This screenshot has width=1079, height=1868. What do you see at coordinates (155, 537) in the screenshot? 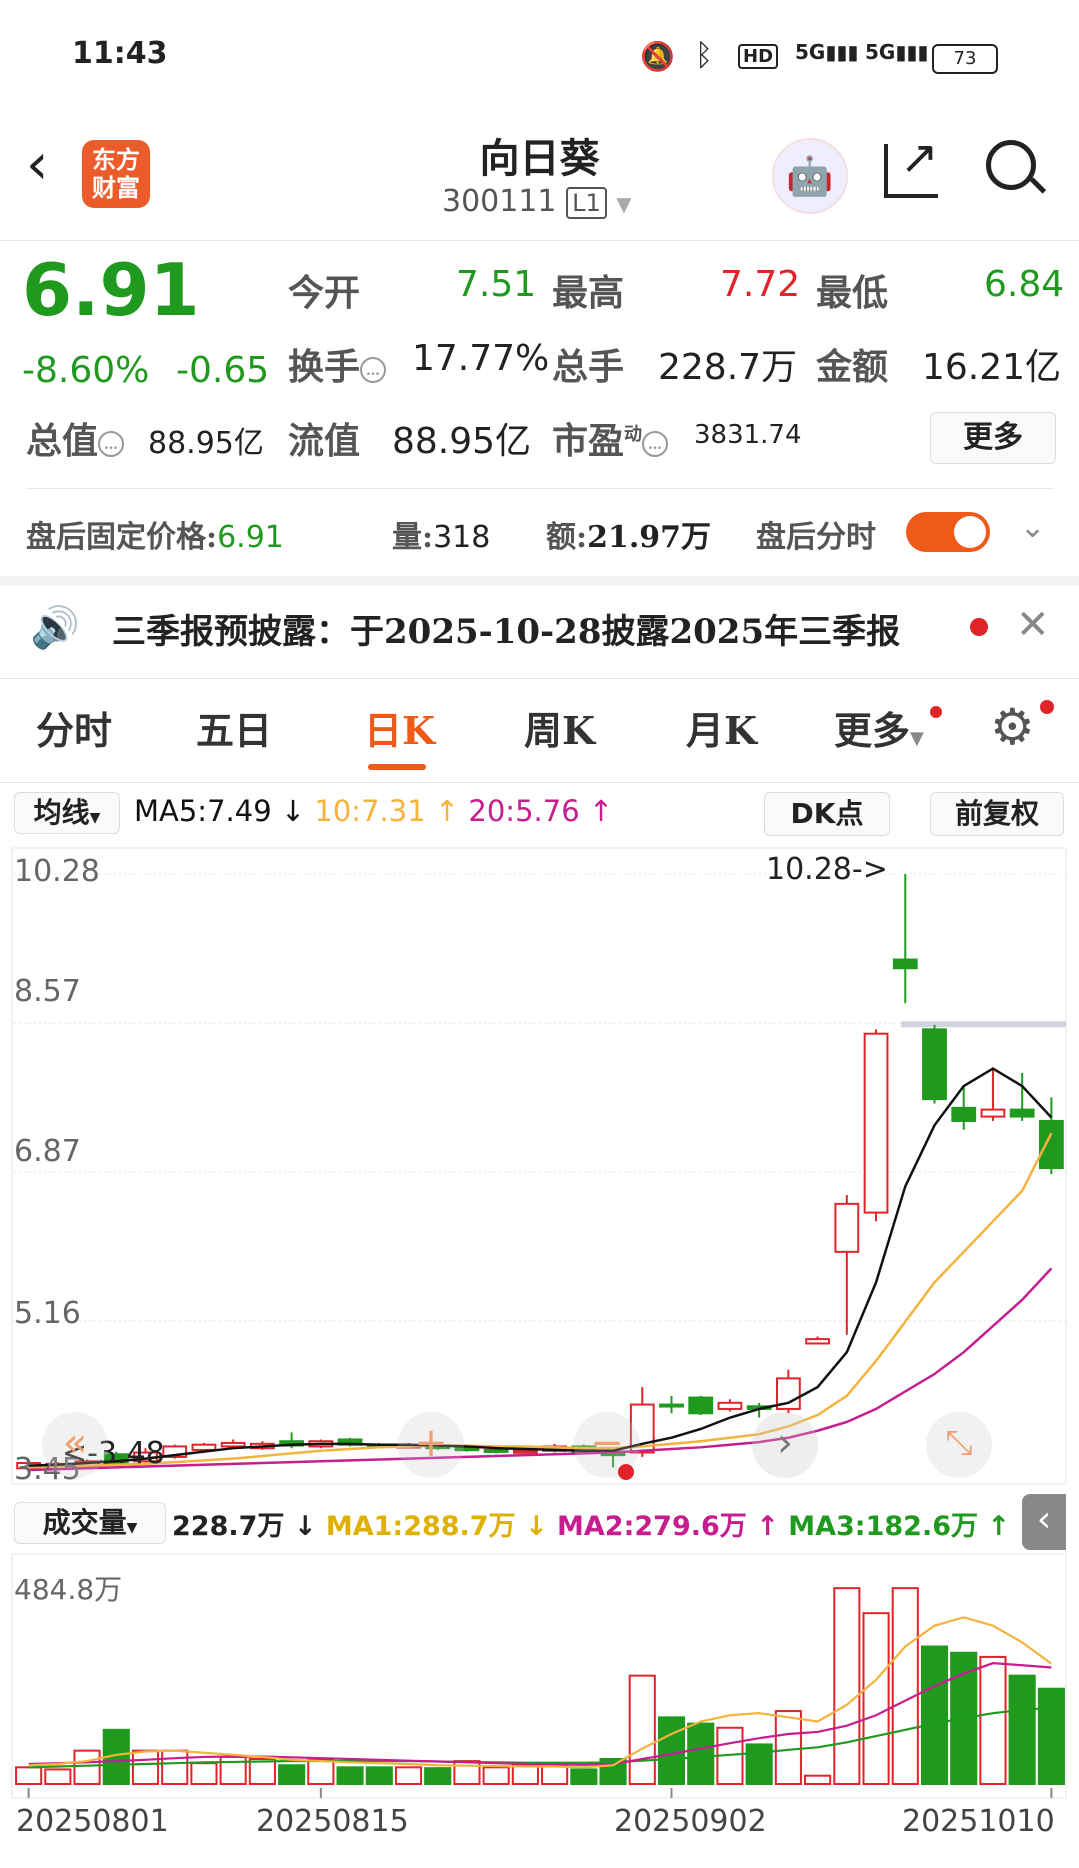
I see `after-hours-price: 盘后固定价格:6.91` at bounding box center [155, 537].